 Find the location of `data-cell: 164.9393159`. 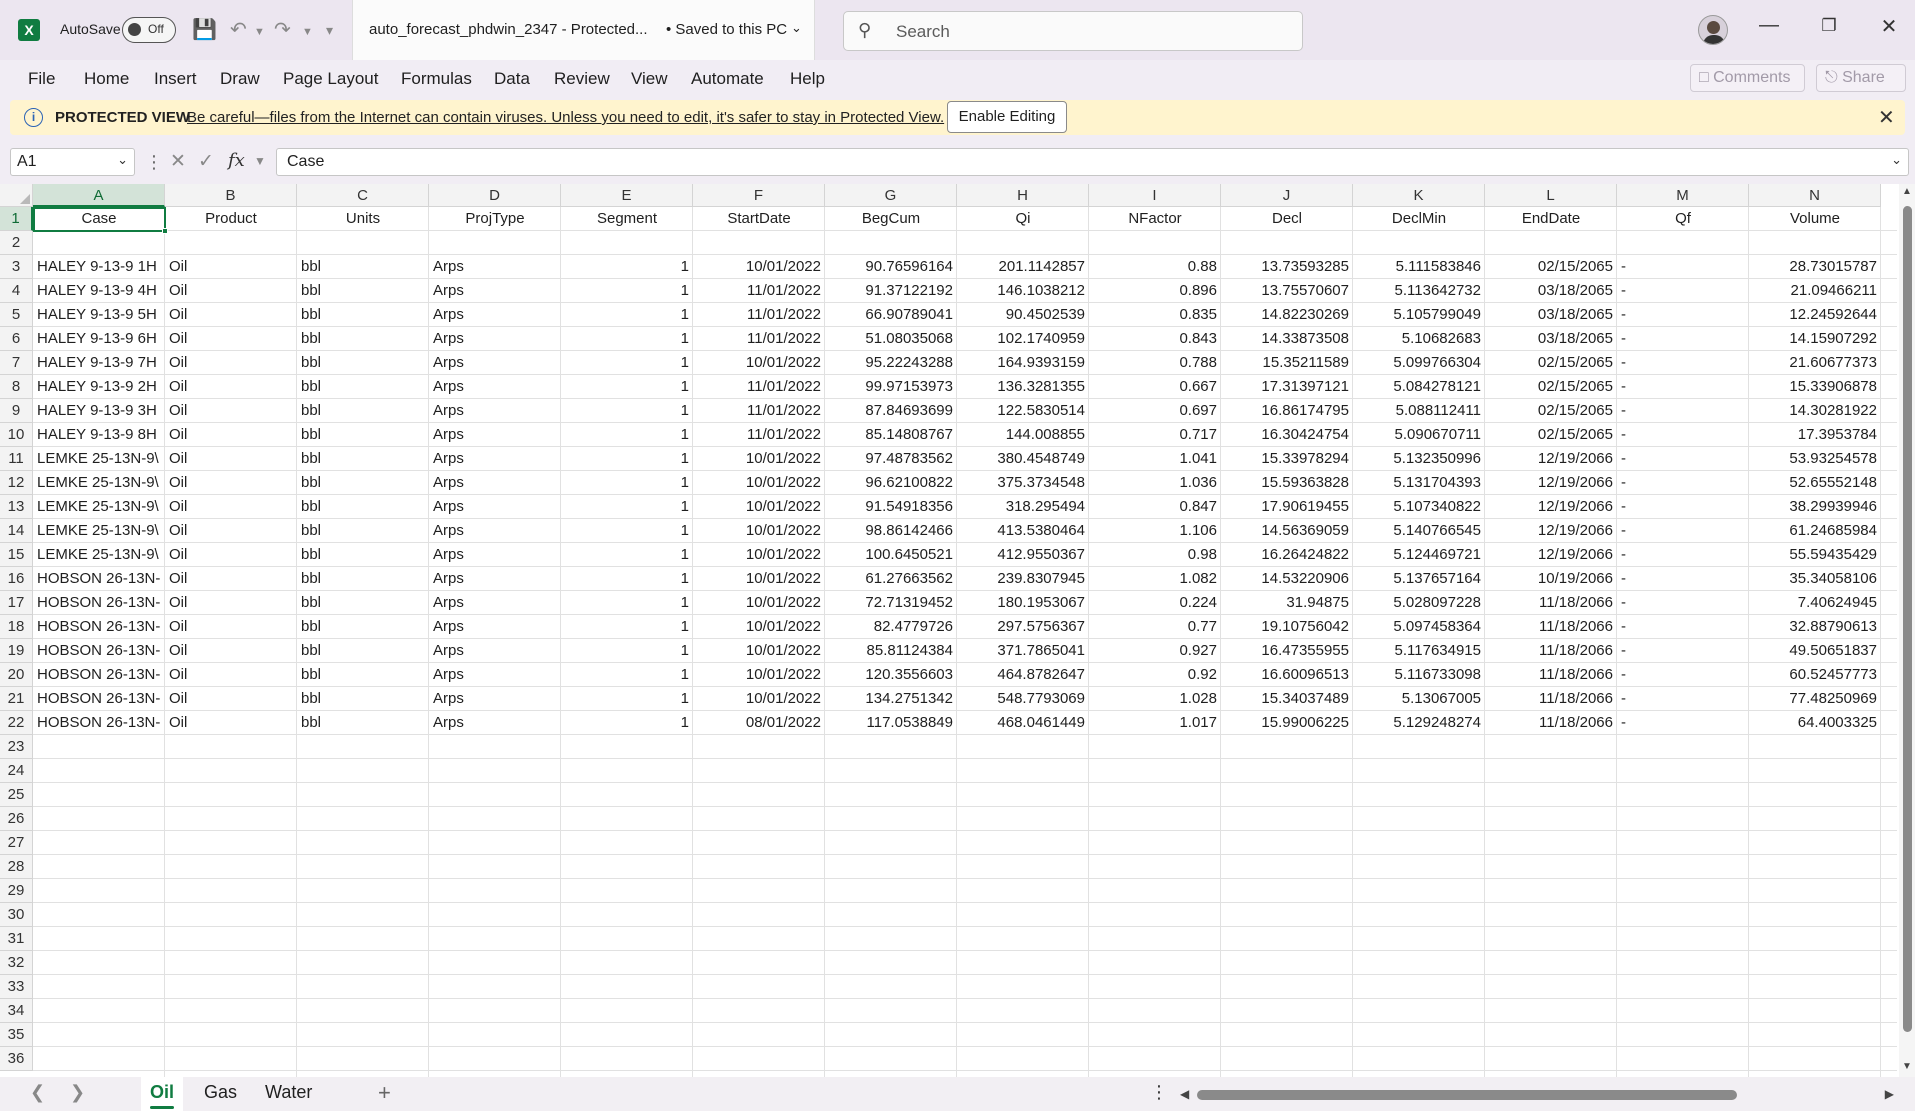

data-cell: 164.9393159 is located at coordinates (1023, 363).